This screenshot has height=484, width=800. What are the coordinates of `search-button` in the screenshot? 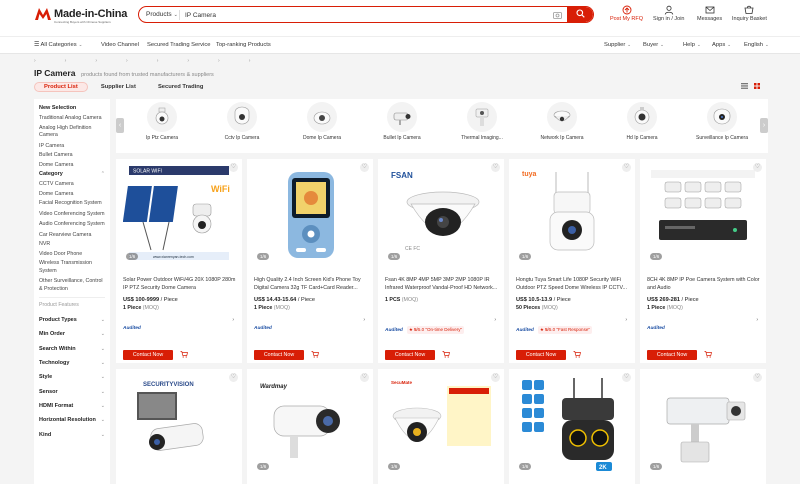 It's located at (580, 14).